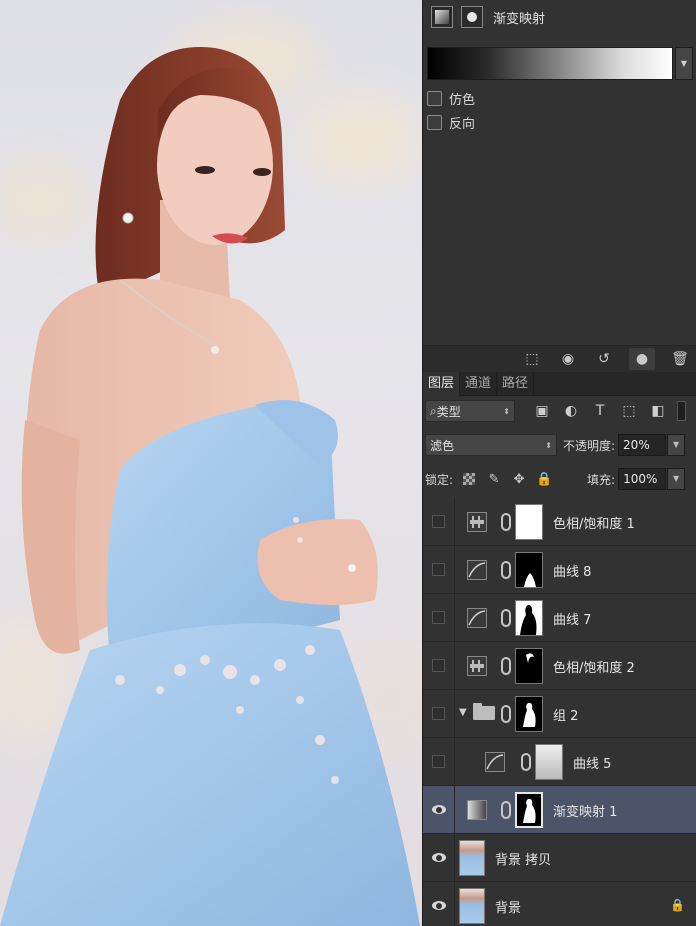 This screenshot has width=696, height=926. I want to click on properties-footer: ⬚ ◉ ↺ ● 🗑, so click(559, 358).